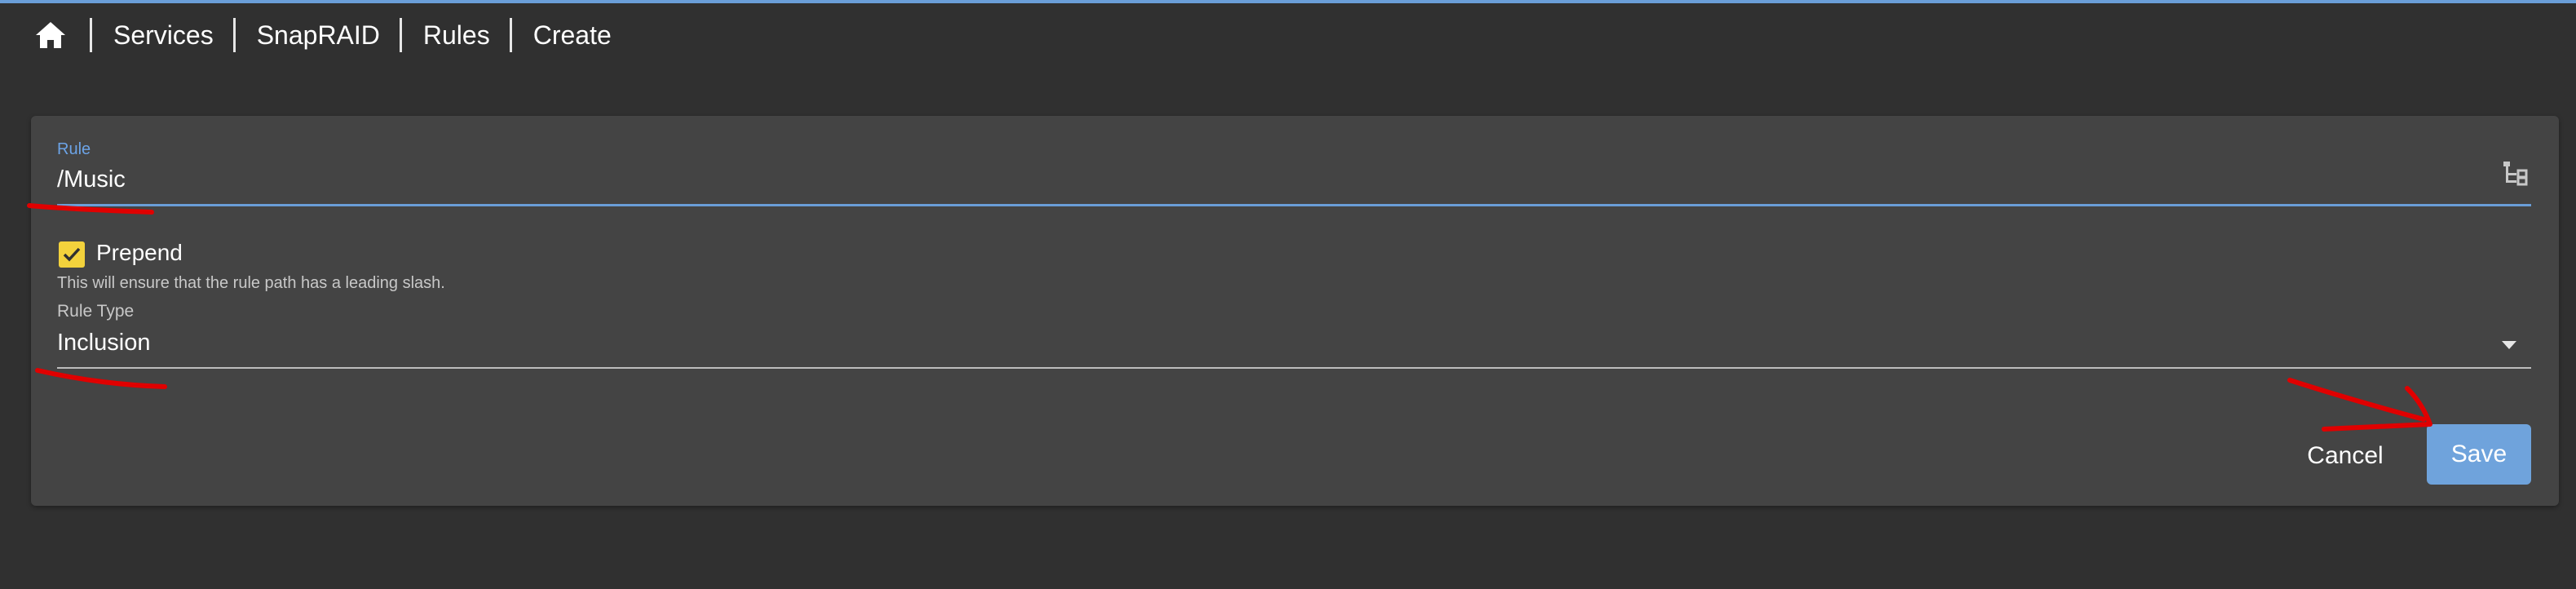 The height and width of the screenshot is (589, 2576). I want to click on breadcrumb-services: Services, so click(163, 35).